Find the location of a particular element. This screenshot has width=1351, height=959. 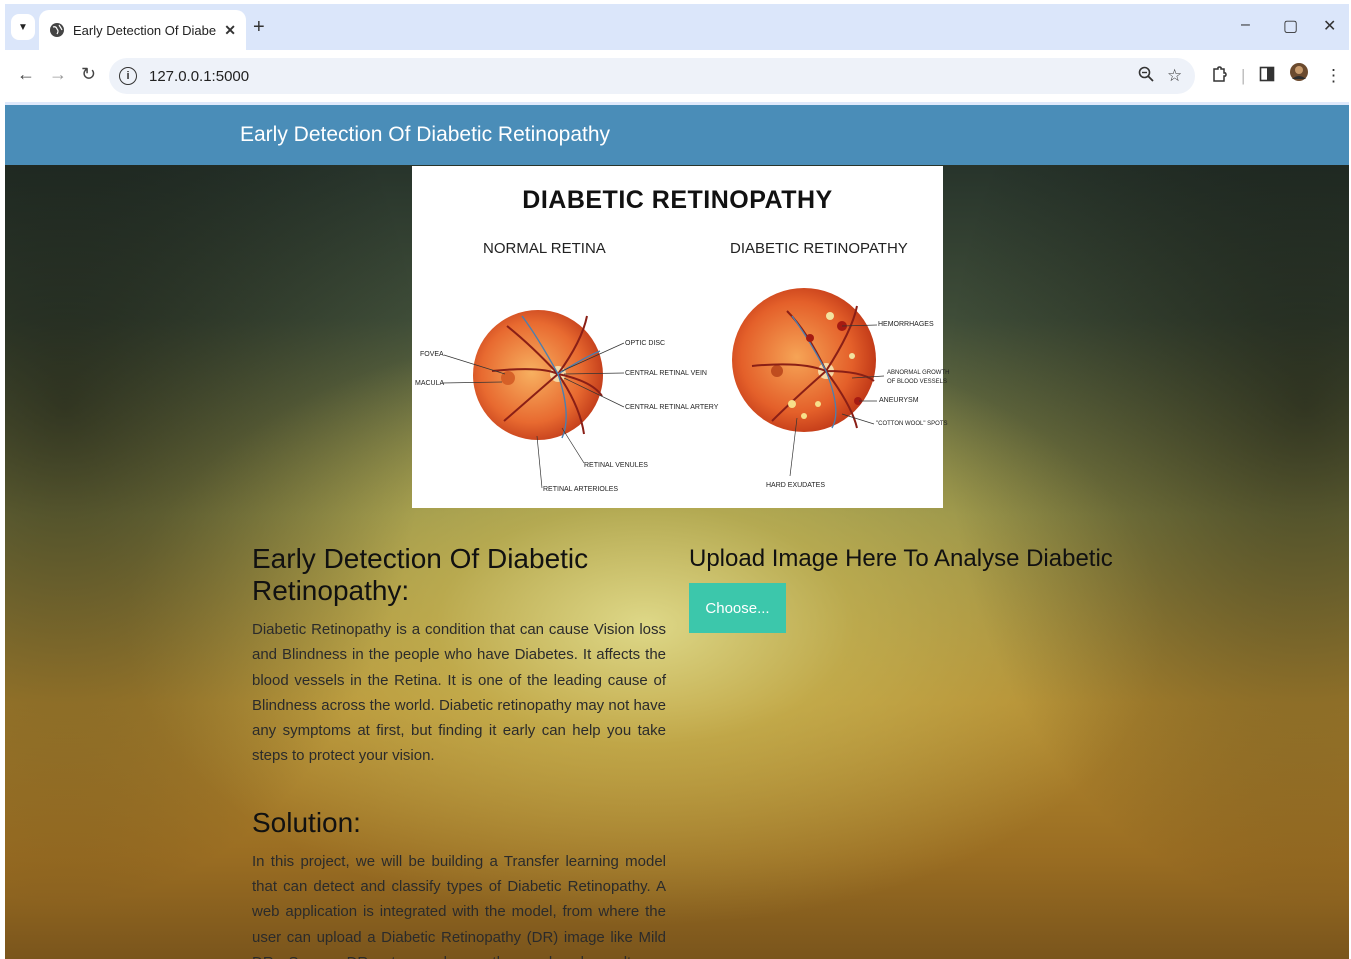

menu-dots-icon: ⋮ is located at coordinates (1333, 76).